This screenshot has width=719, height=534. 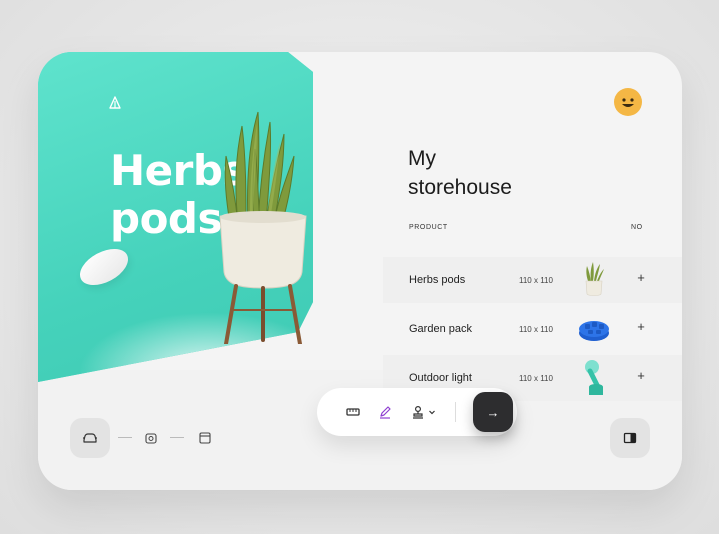 What do you see at coordinates (594, 279) in the screenshot?
I see `potted-plant-icon` at bounding box center [594, 279].